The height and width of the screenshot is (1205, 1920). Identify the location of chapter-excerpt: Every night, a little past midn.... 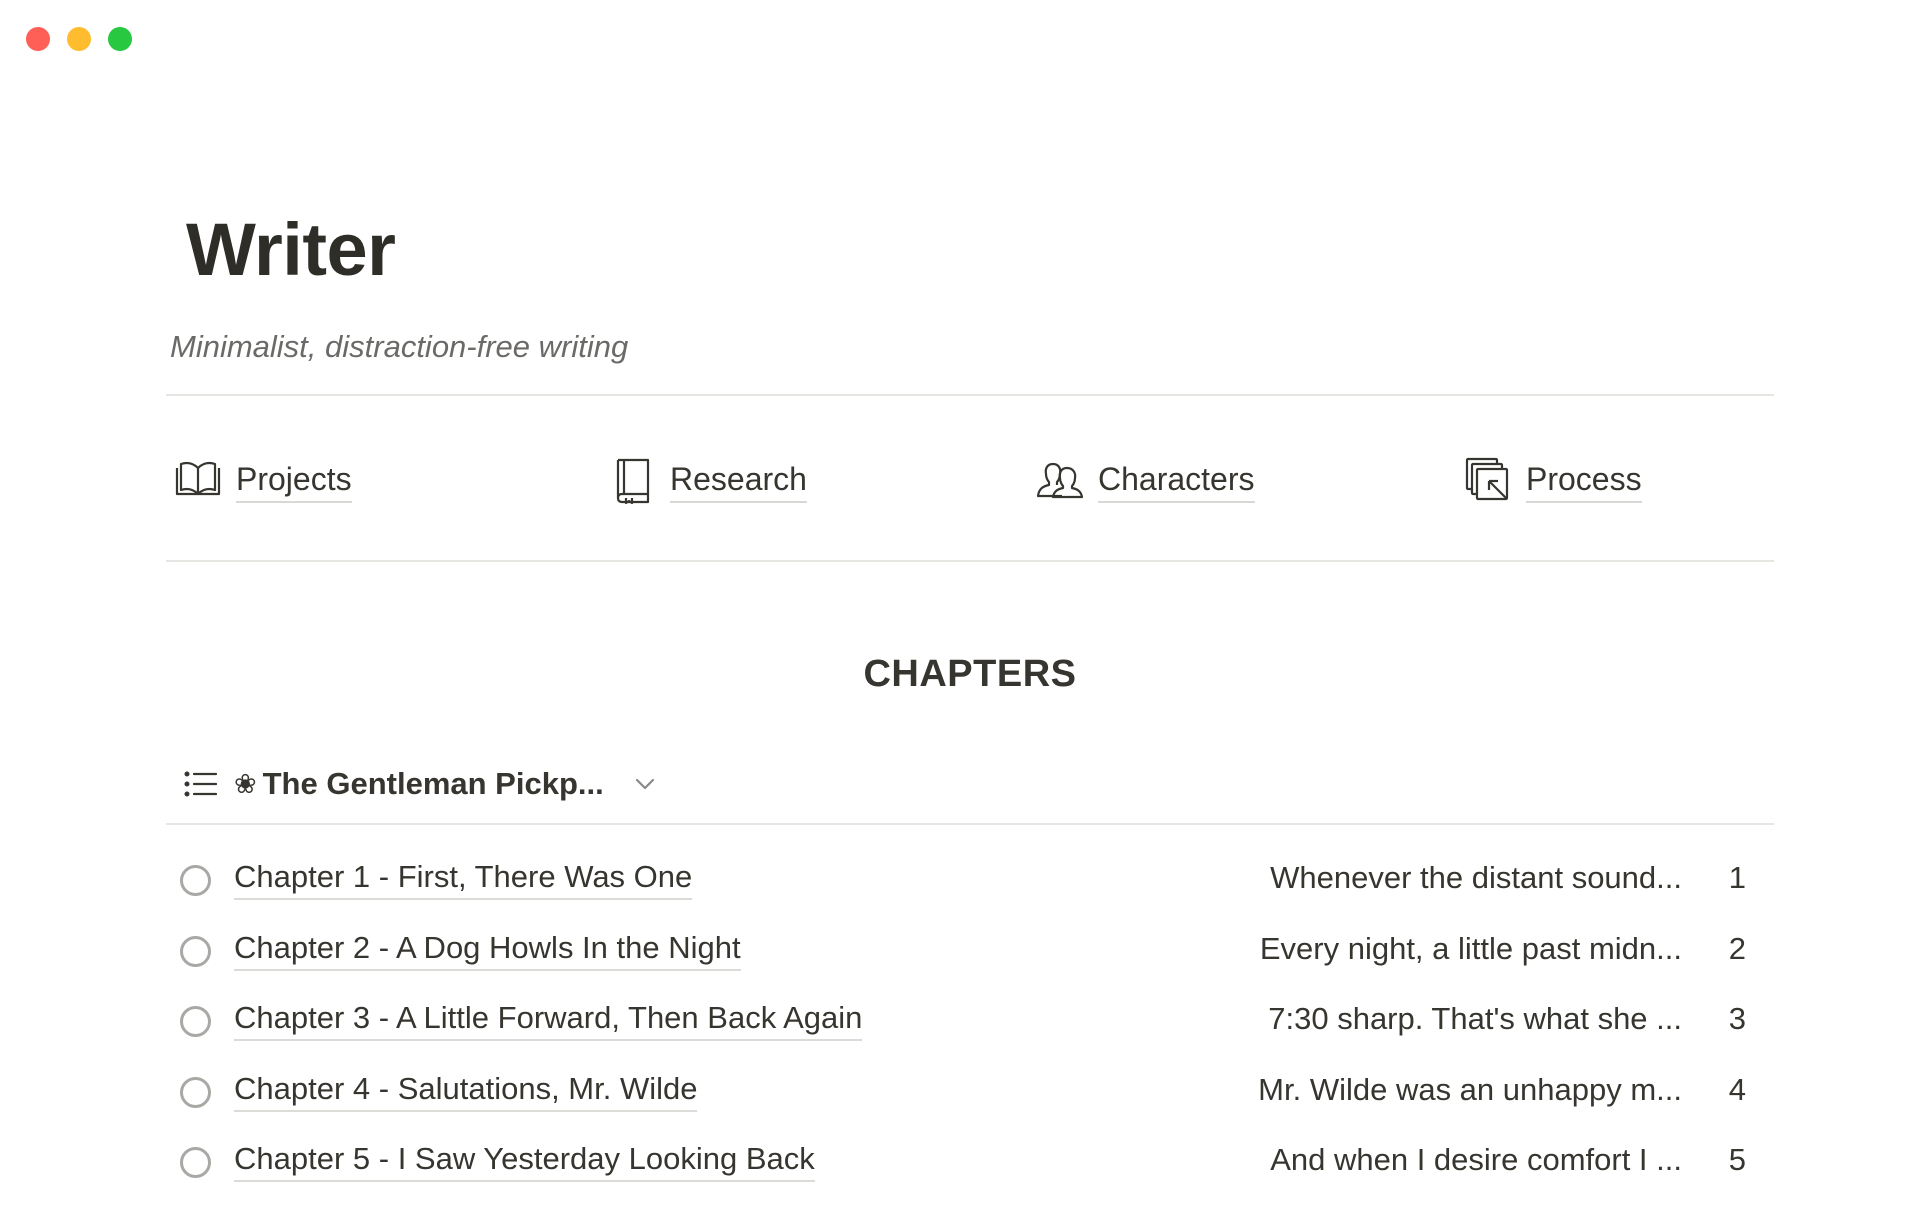
(1470, 948).